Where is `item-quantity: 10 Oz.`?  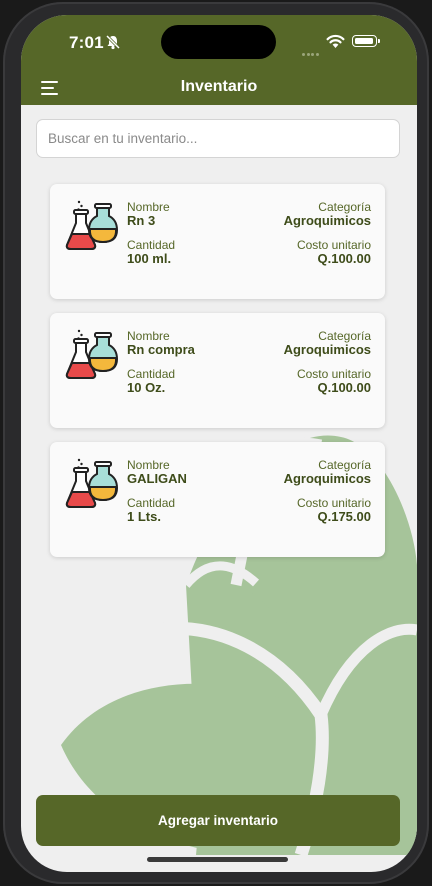
item-quantity: 10 Oz. is located at coordinates (146, 387).